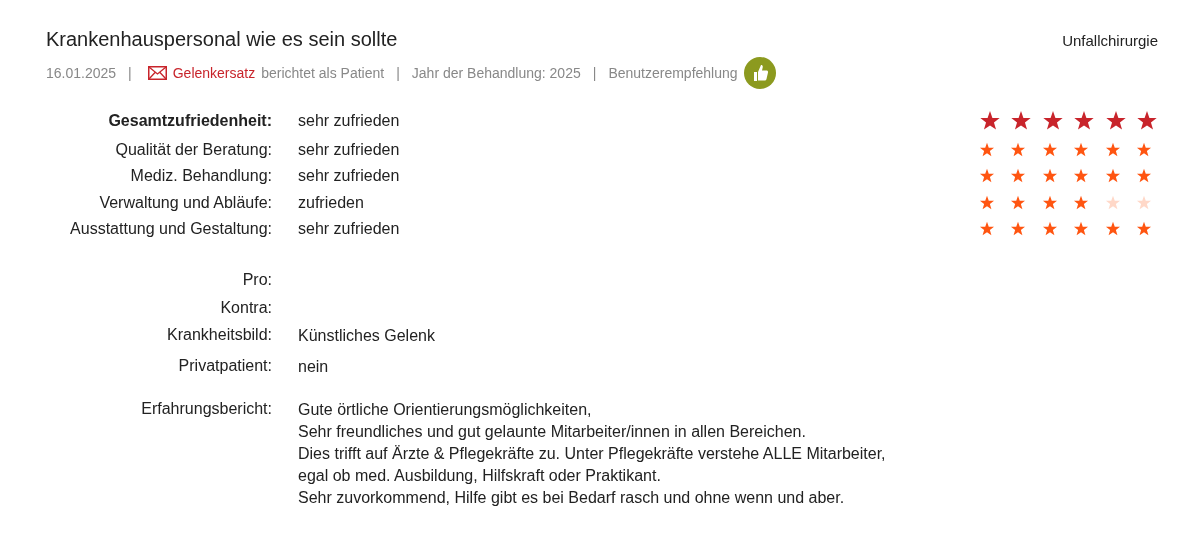  Describe the element at coordinates (314, 366) in the screenshot. I see `detail-text: nein` at that location.